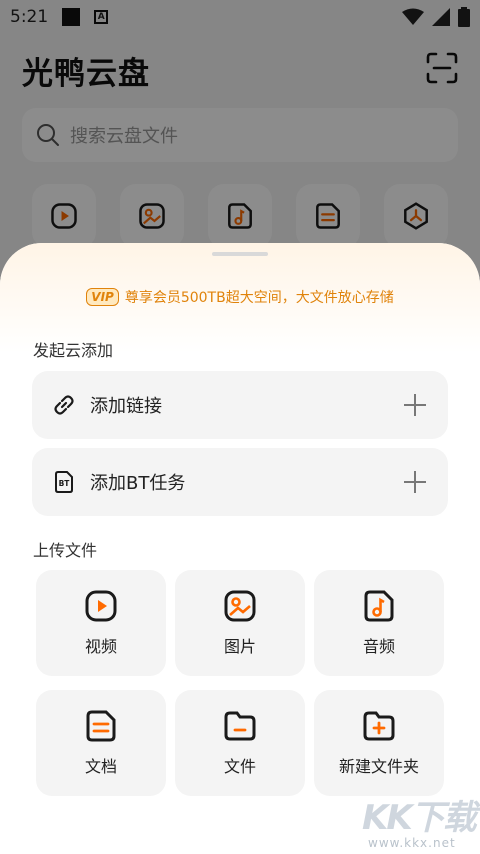 The image size is (480, 854). What do you see at coordinates (101, 623) in the screenshot?
I see `upload-video-button: 视频` at bounding box center [101, 623].